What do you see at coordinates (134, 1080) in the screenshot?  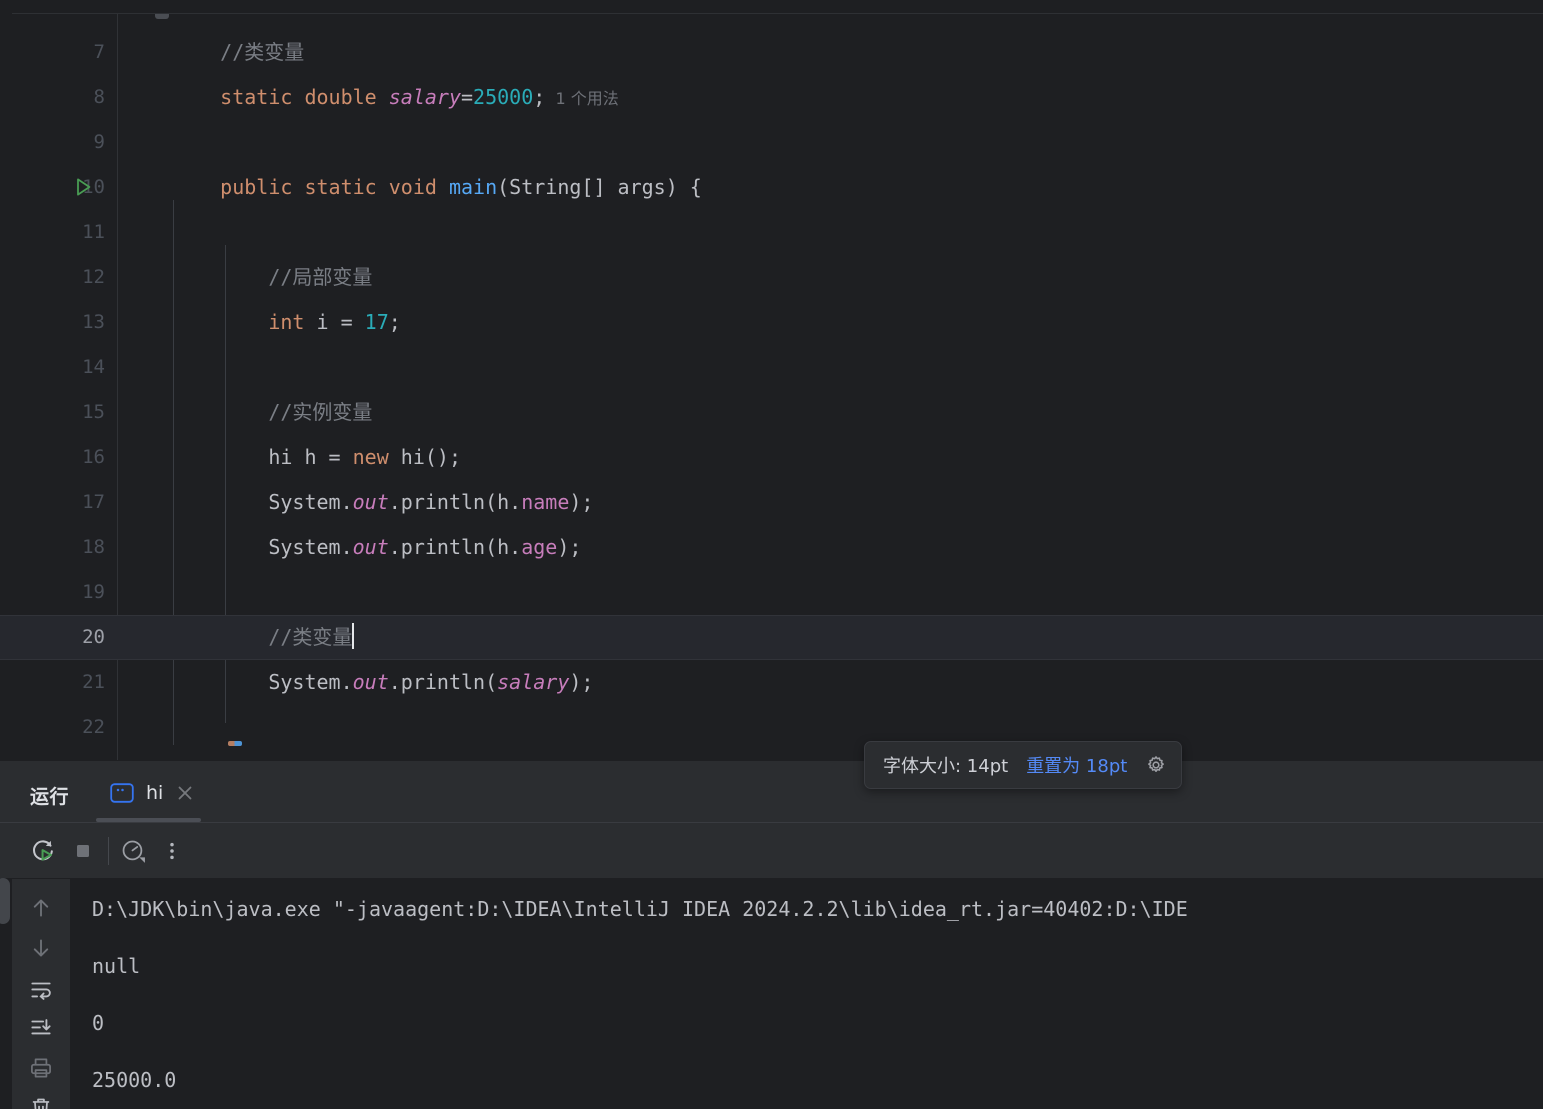 I see `console-output-line: 25000.0` at bounding box center [134, 1080].